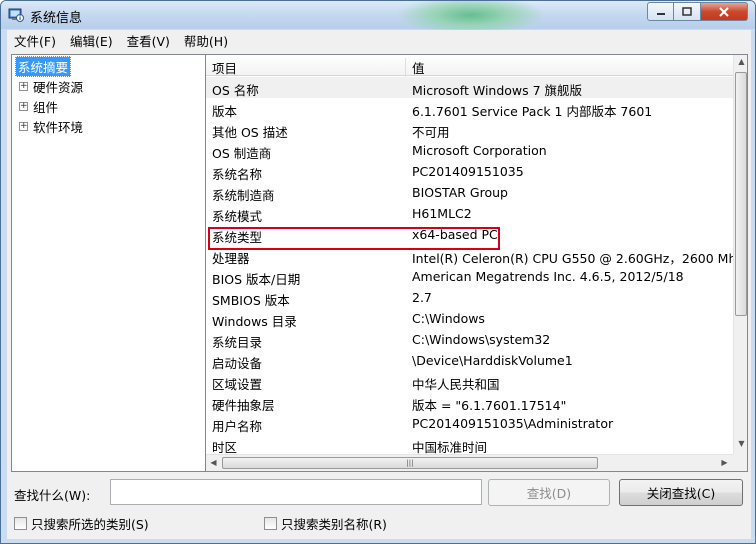 The width and height of the screenshot is (756, 544). What do you see at coordinates (46, 107) in the screenshot?
I see `tree-item-label: 组件` at bounding box center [46, 107].